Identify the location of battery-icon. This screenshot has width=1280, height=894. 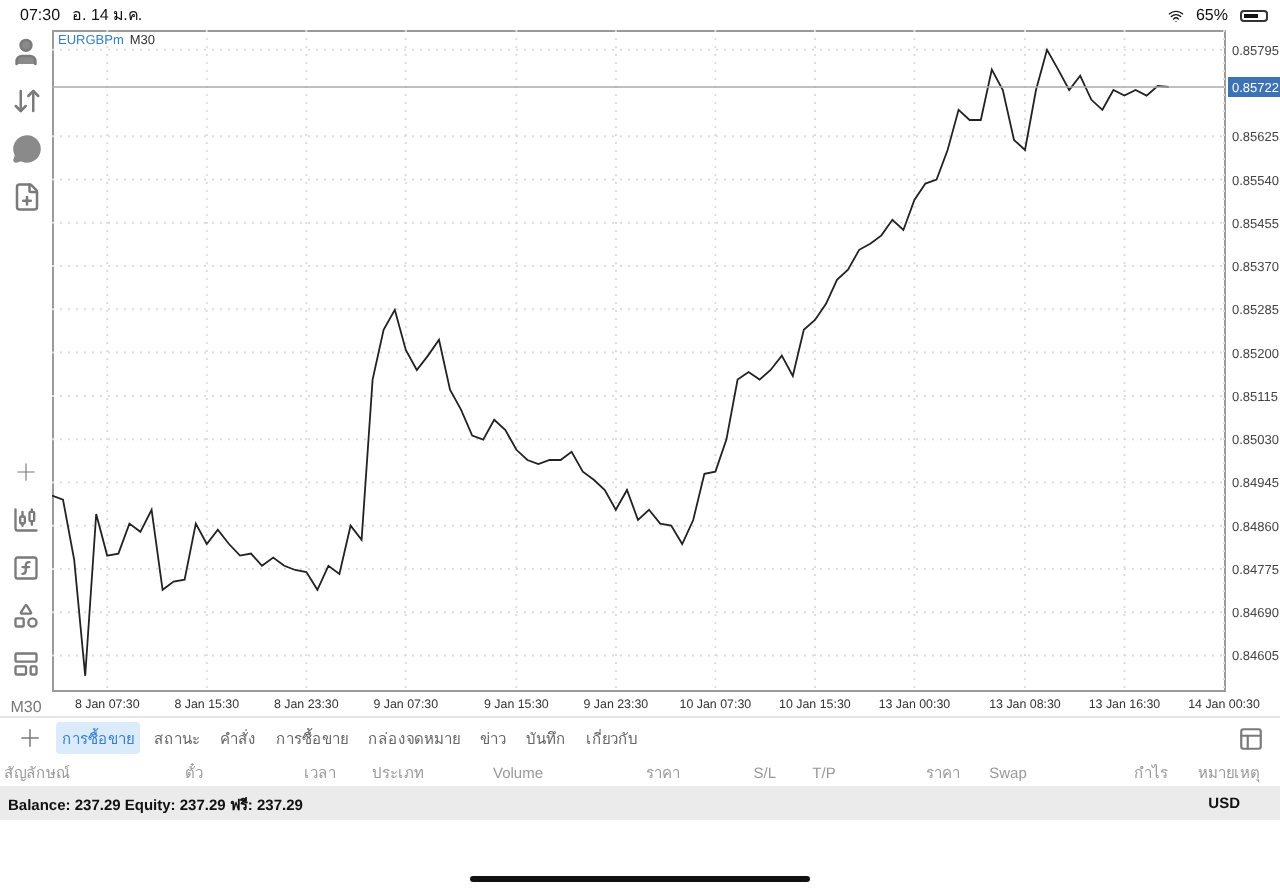
(1254, 15).